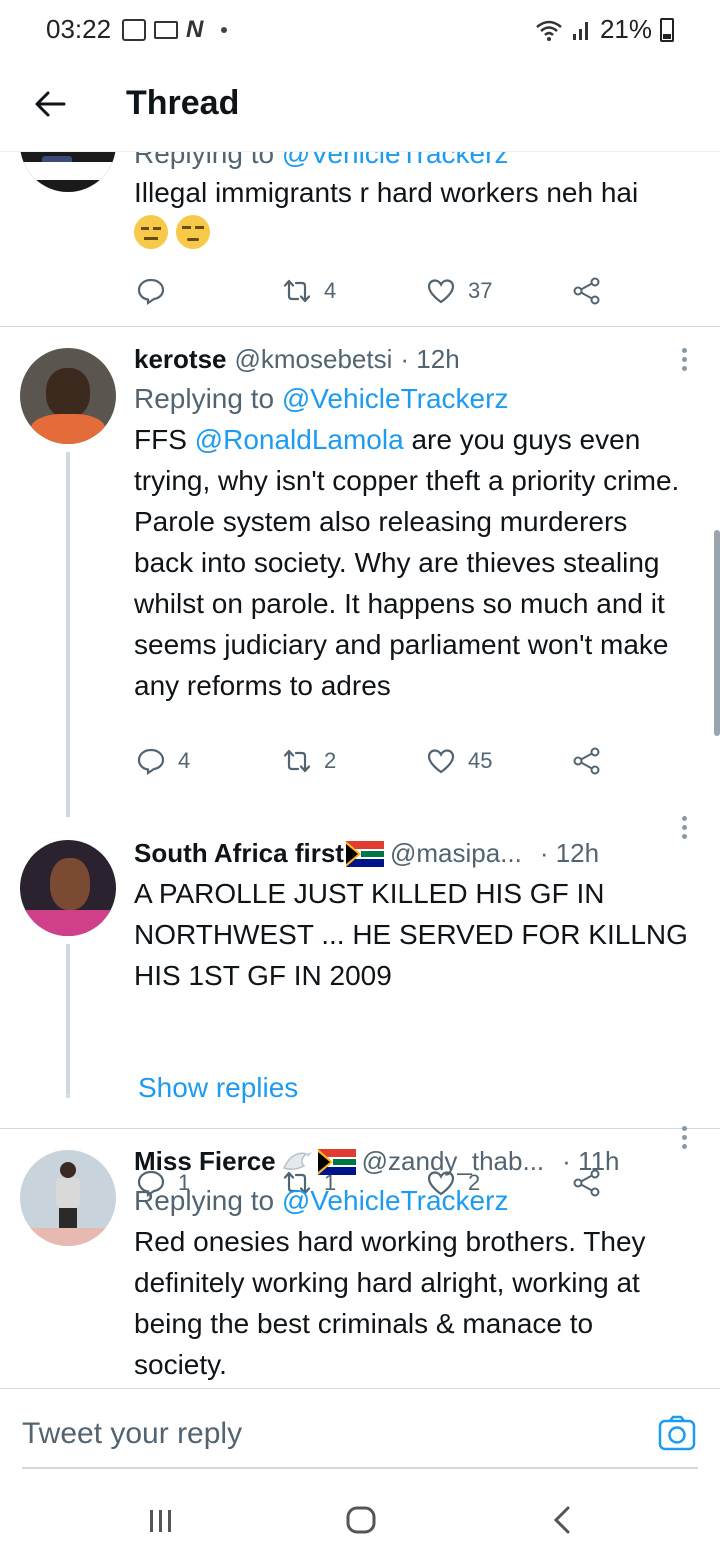  Describe the element at coordinates (183, 103) in the screenshot. I see `page-title: Thread` at that location.